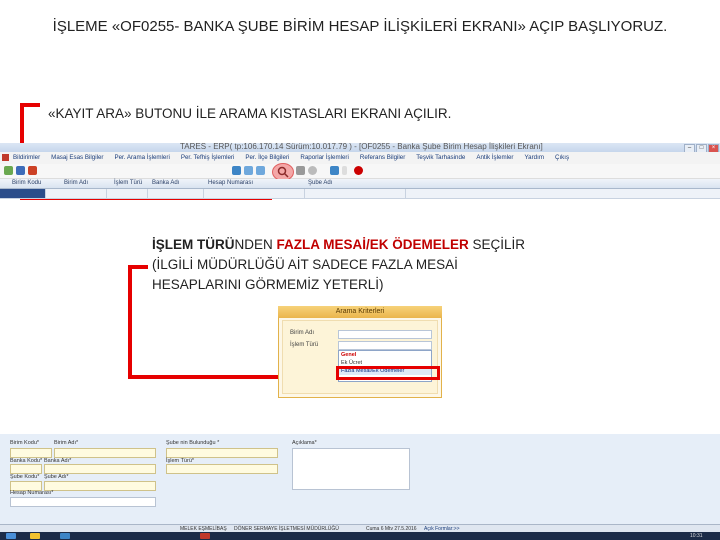 Image resolution: width=720 pixels, height=540 pixels. I want to click on browser-icon, so click(65, 536).